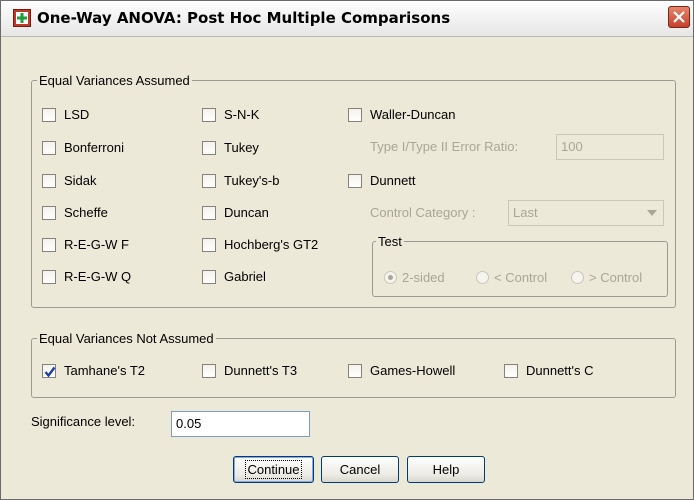 This screenshot has width=694, height=500. I want to click on checkbox-label: Tukey's-b, so click(252, 180).